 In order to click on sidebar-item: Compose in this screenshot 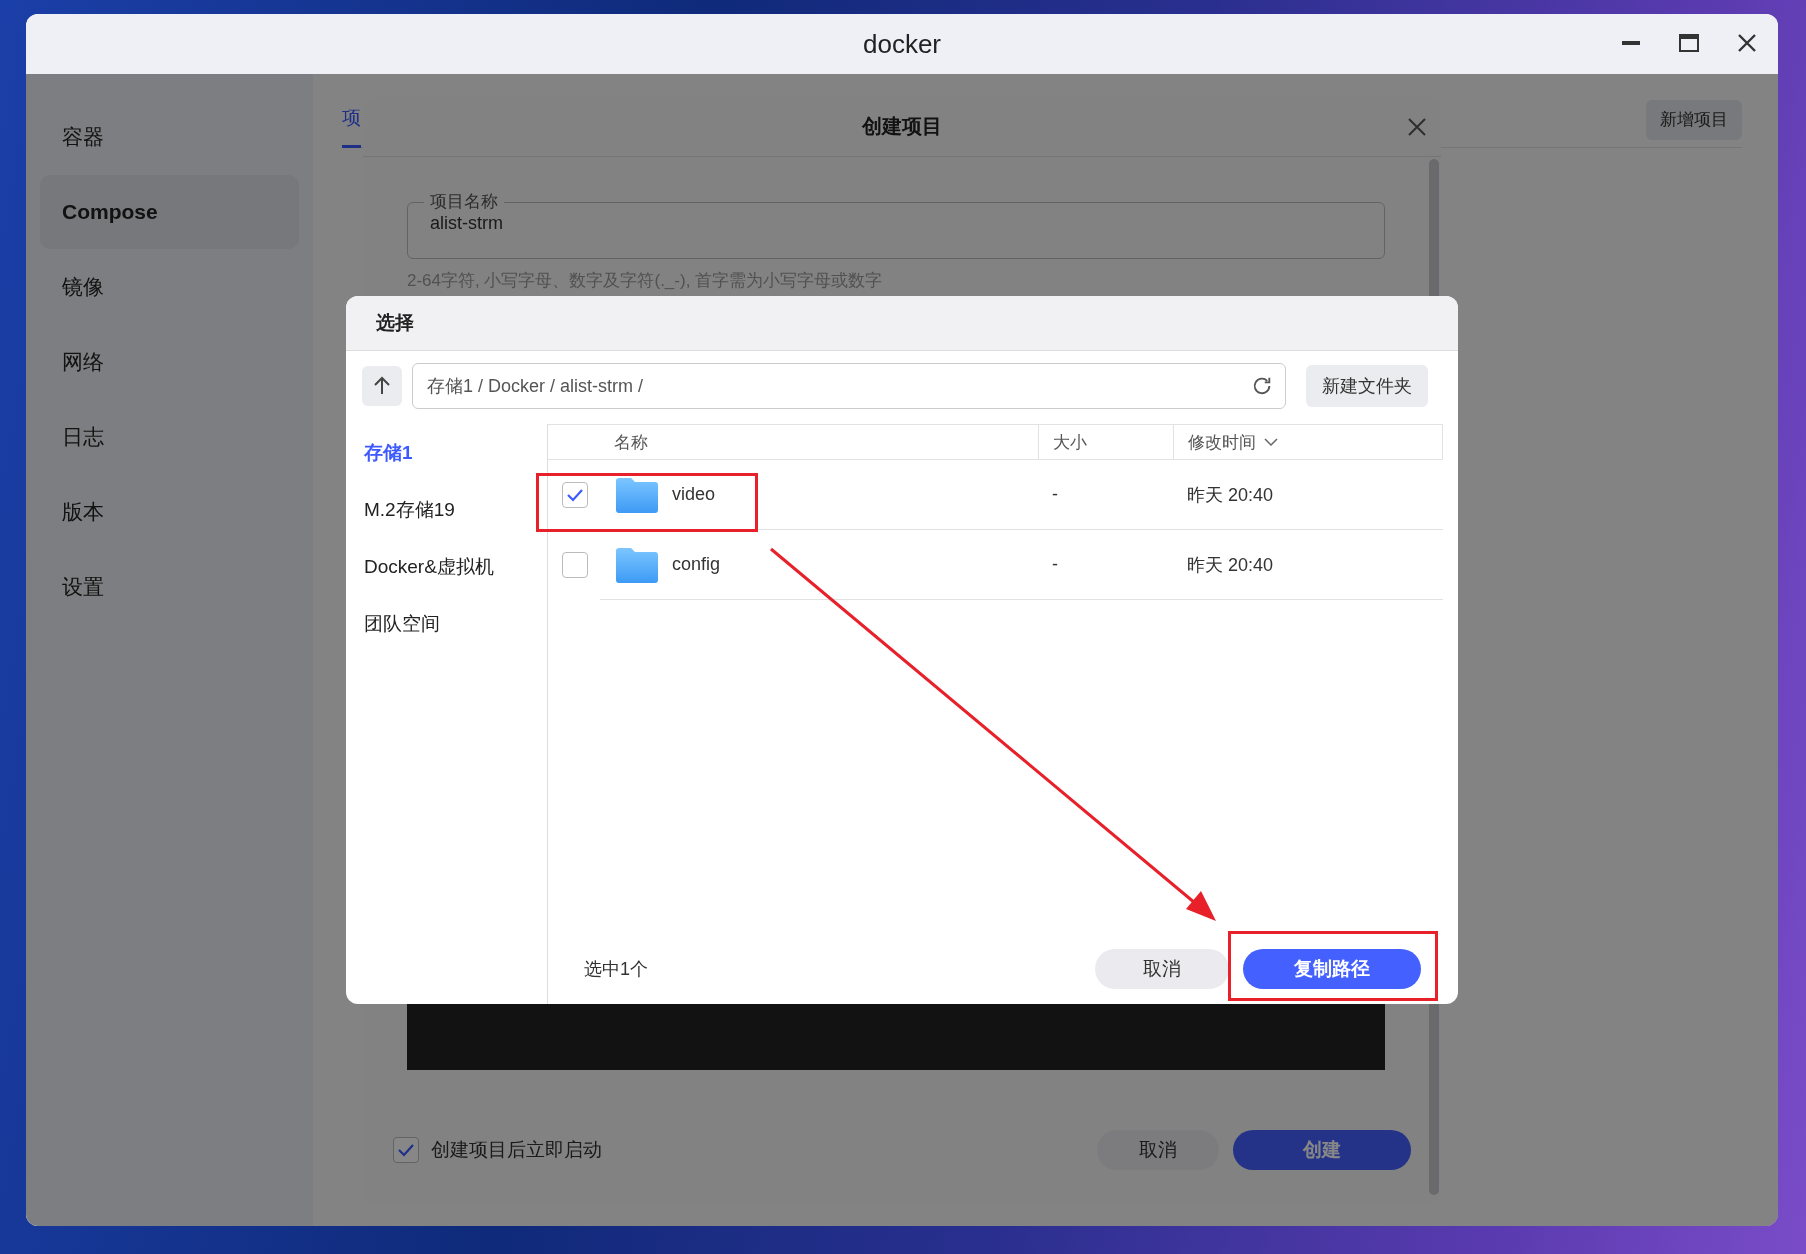, I will do `click(169, 212)`.